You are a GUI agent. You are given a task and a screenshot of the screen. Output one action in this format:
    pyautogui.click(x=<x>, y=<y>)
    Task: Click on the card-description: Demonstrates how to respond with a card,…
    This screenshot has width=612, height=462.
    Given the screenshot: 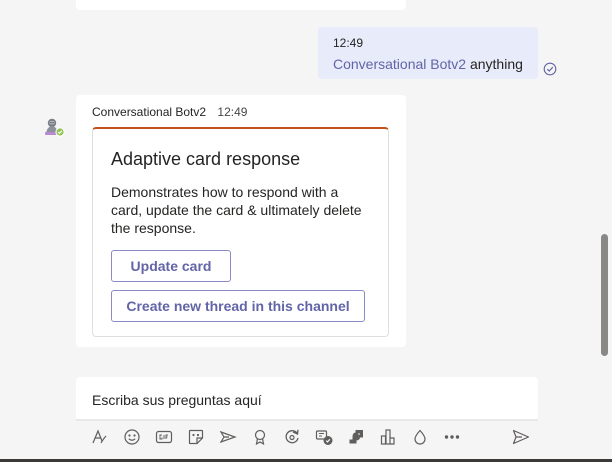 What is the action you would take?
    pyautogui.click(x=236, y=210)
    